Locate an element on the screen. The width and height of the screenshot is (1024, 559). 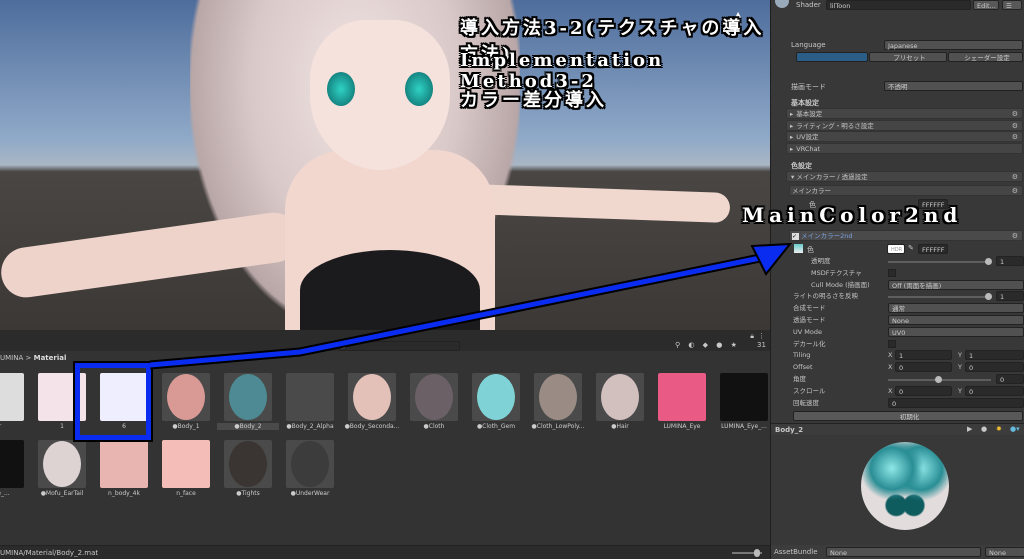
annotation-arrow is located at coordinates (471, 306).